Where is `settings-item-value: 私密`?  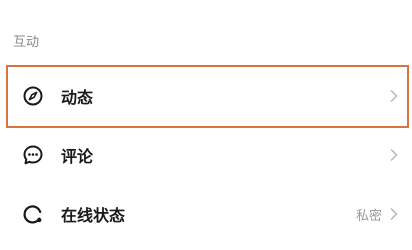 settings-item-value: 私密 is located at coordinates (368, 216).